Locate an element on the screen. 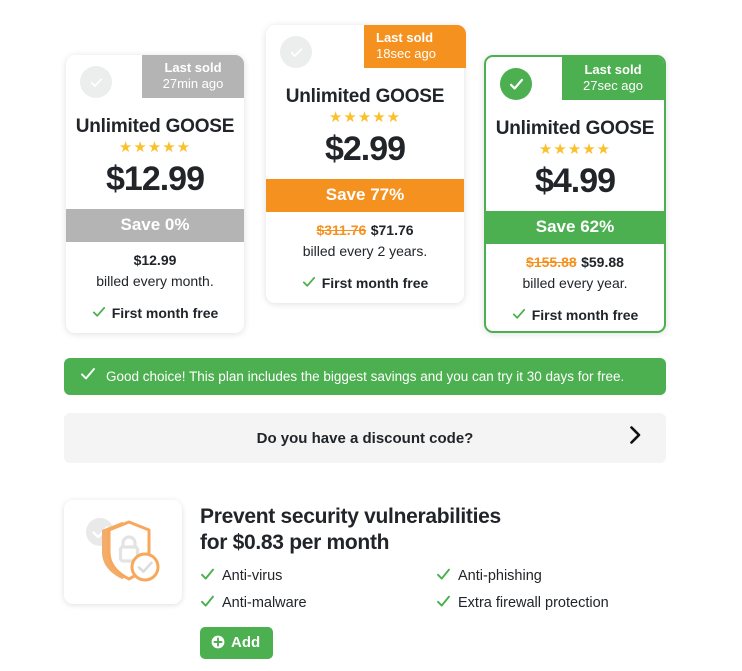 The width and height of the screenshot is (742, 671). feature-item: Extra firewall protection is located at coordinates (555, 603).